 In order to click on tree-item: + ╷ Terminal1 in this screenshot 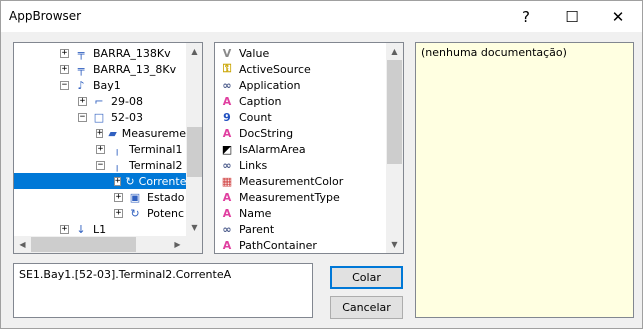, I will do `click(141, 149)`.